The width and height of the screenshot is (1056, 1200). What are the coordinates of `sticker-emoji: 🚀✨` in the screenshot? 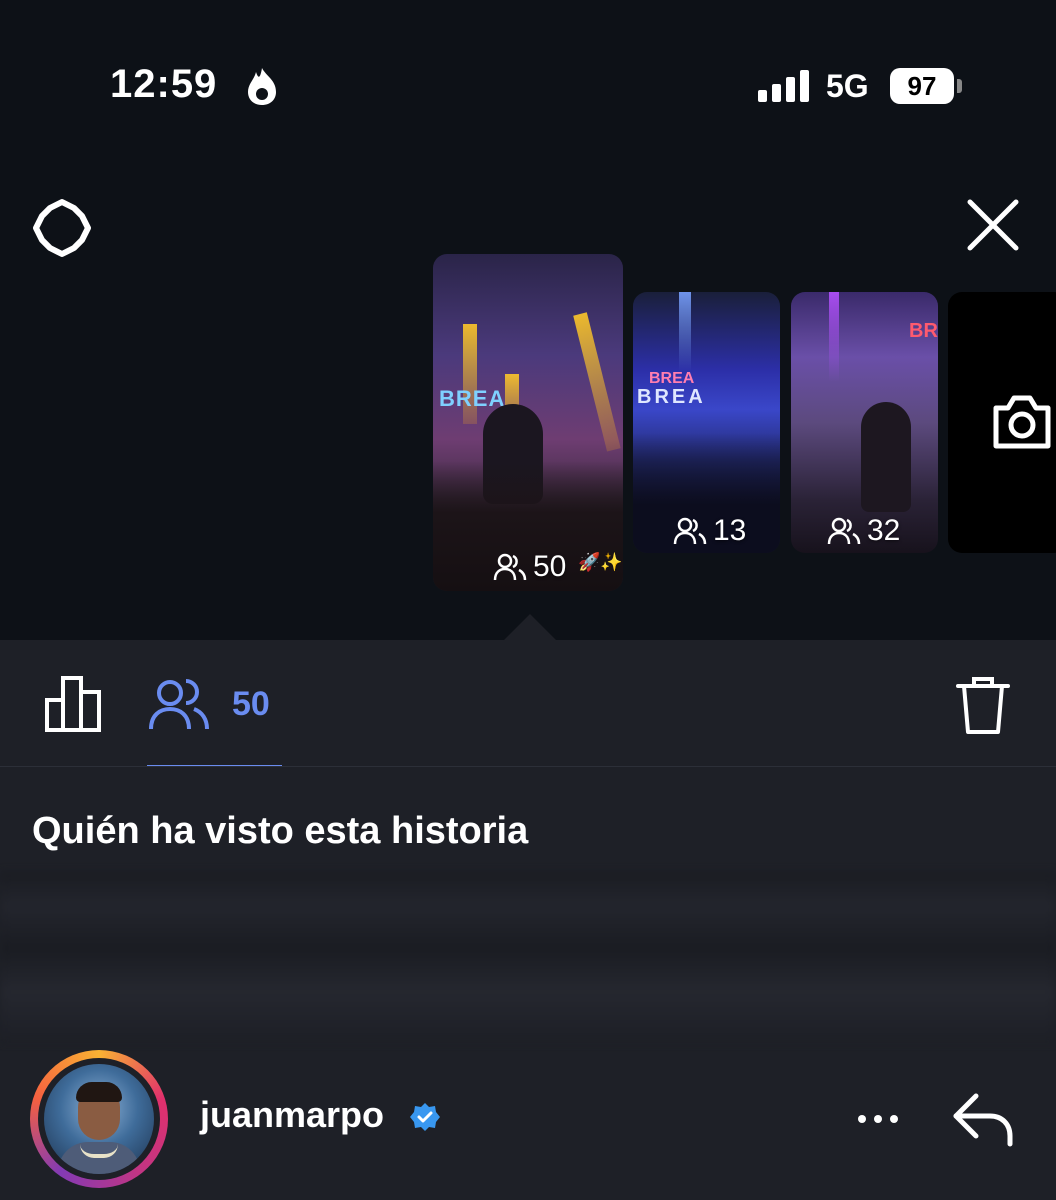 It's located at (600, 562).